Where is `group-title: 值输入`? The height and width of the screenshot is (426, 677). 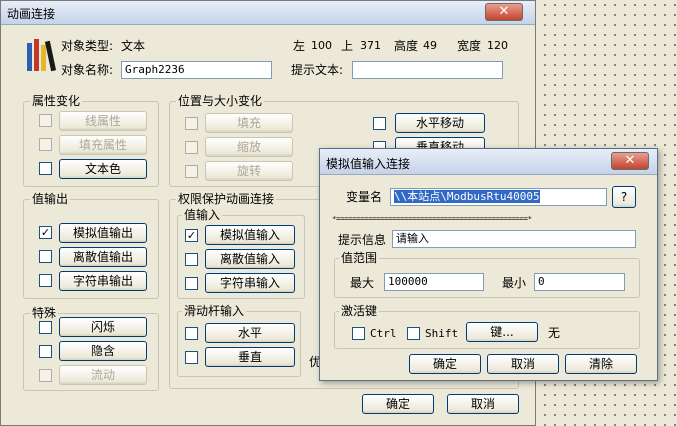 group-title: 值输入 is located at coordinates (202, 215).